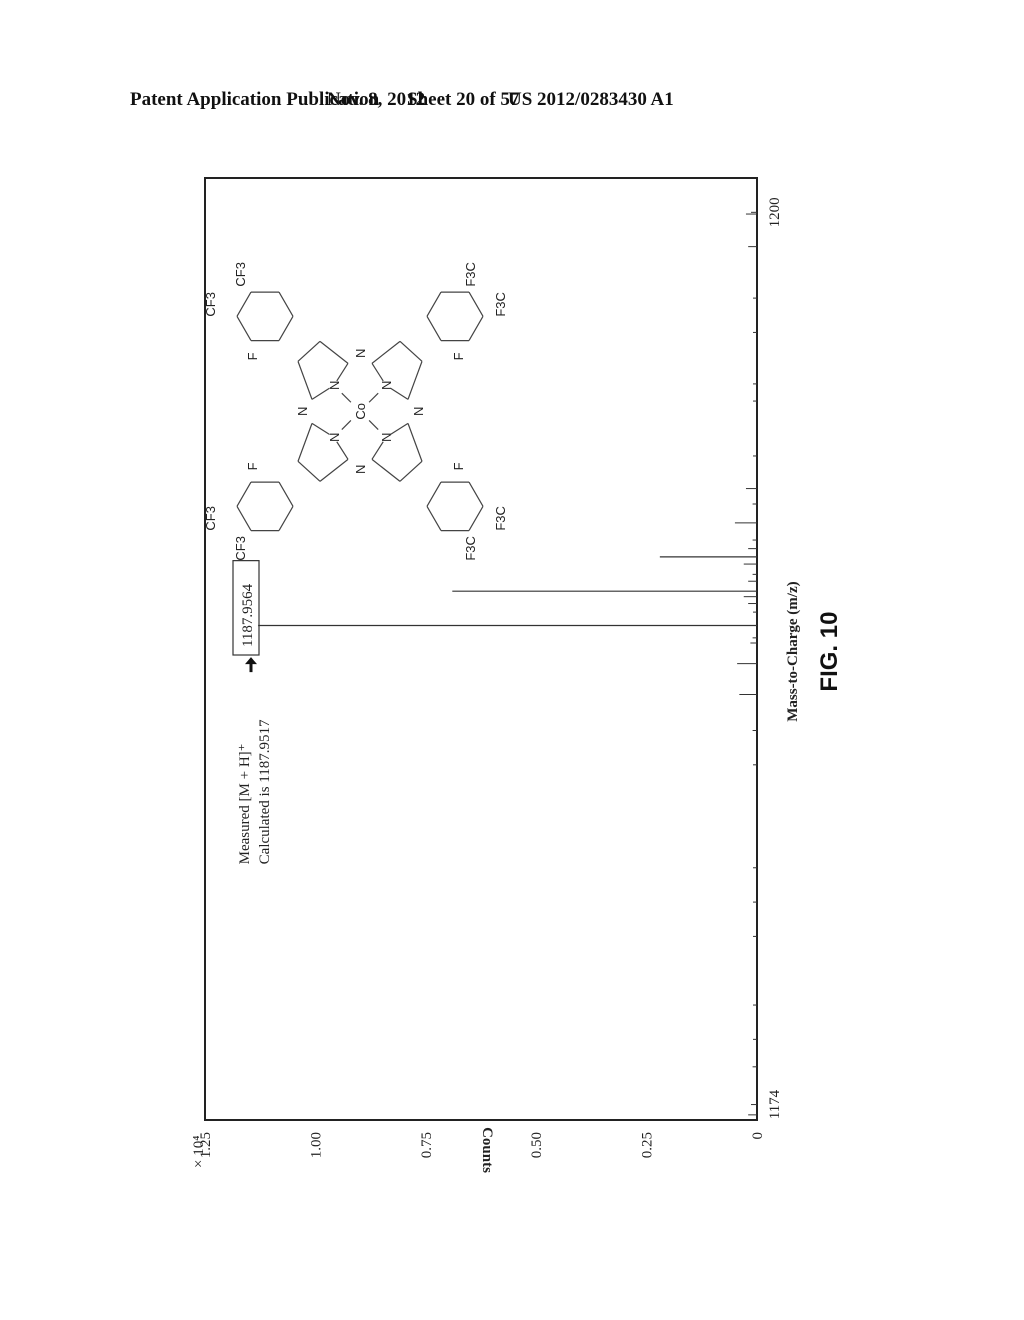 Image resolution: width=1024 pixels, height=1320 pixels. Describe the element at coordinates (829, 652) in the screenshot. I see `figure-label: FIG. 10` at that location.